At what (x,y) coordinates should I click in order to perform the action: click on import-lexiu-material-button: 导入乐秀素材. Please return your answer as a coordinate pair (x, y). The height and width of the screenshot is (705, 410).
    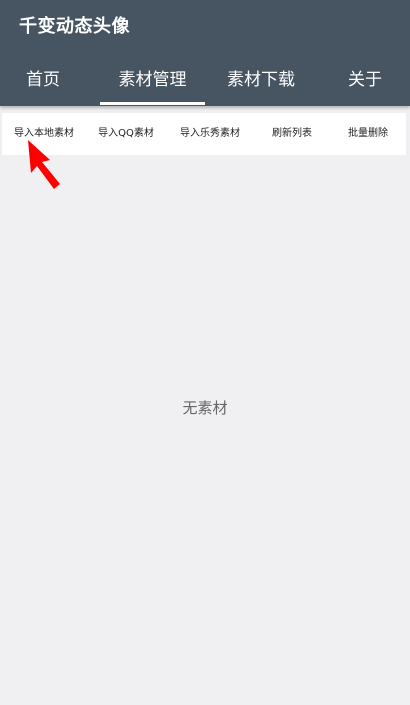
    Looking at the image, I should click on (210, 134).